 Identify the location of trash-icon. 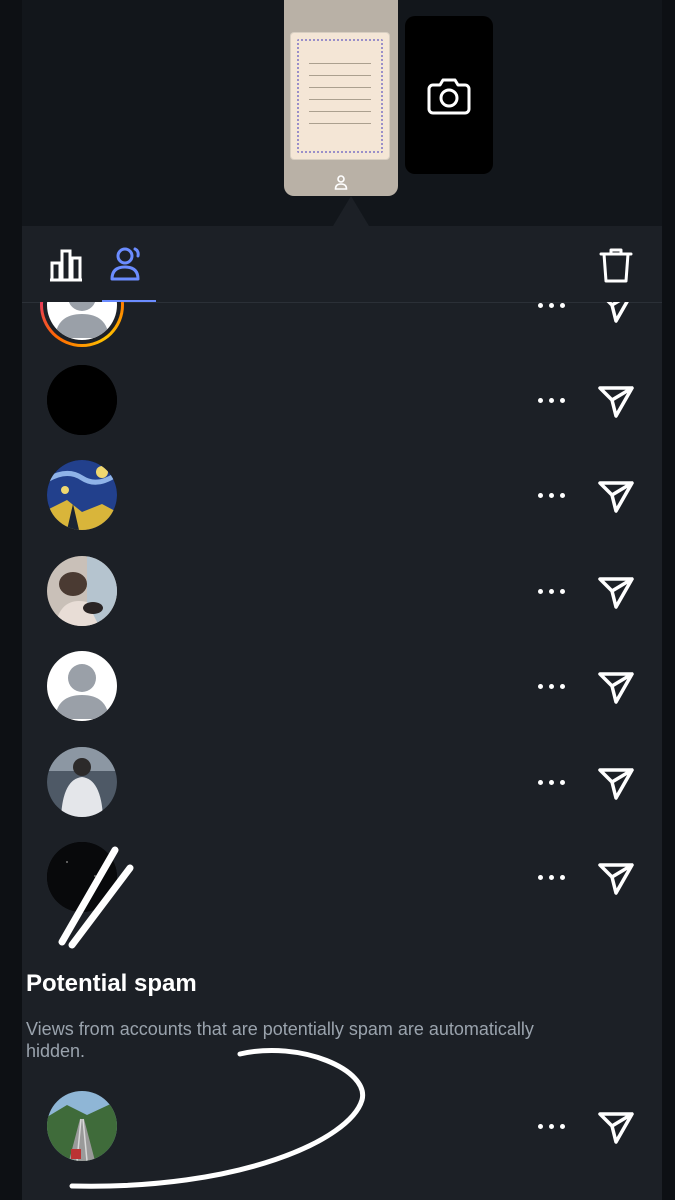
(616, 265).